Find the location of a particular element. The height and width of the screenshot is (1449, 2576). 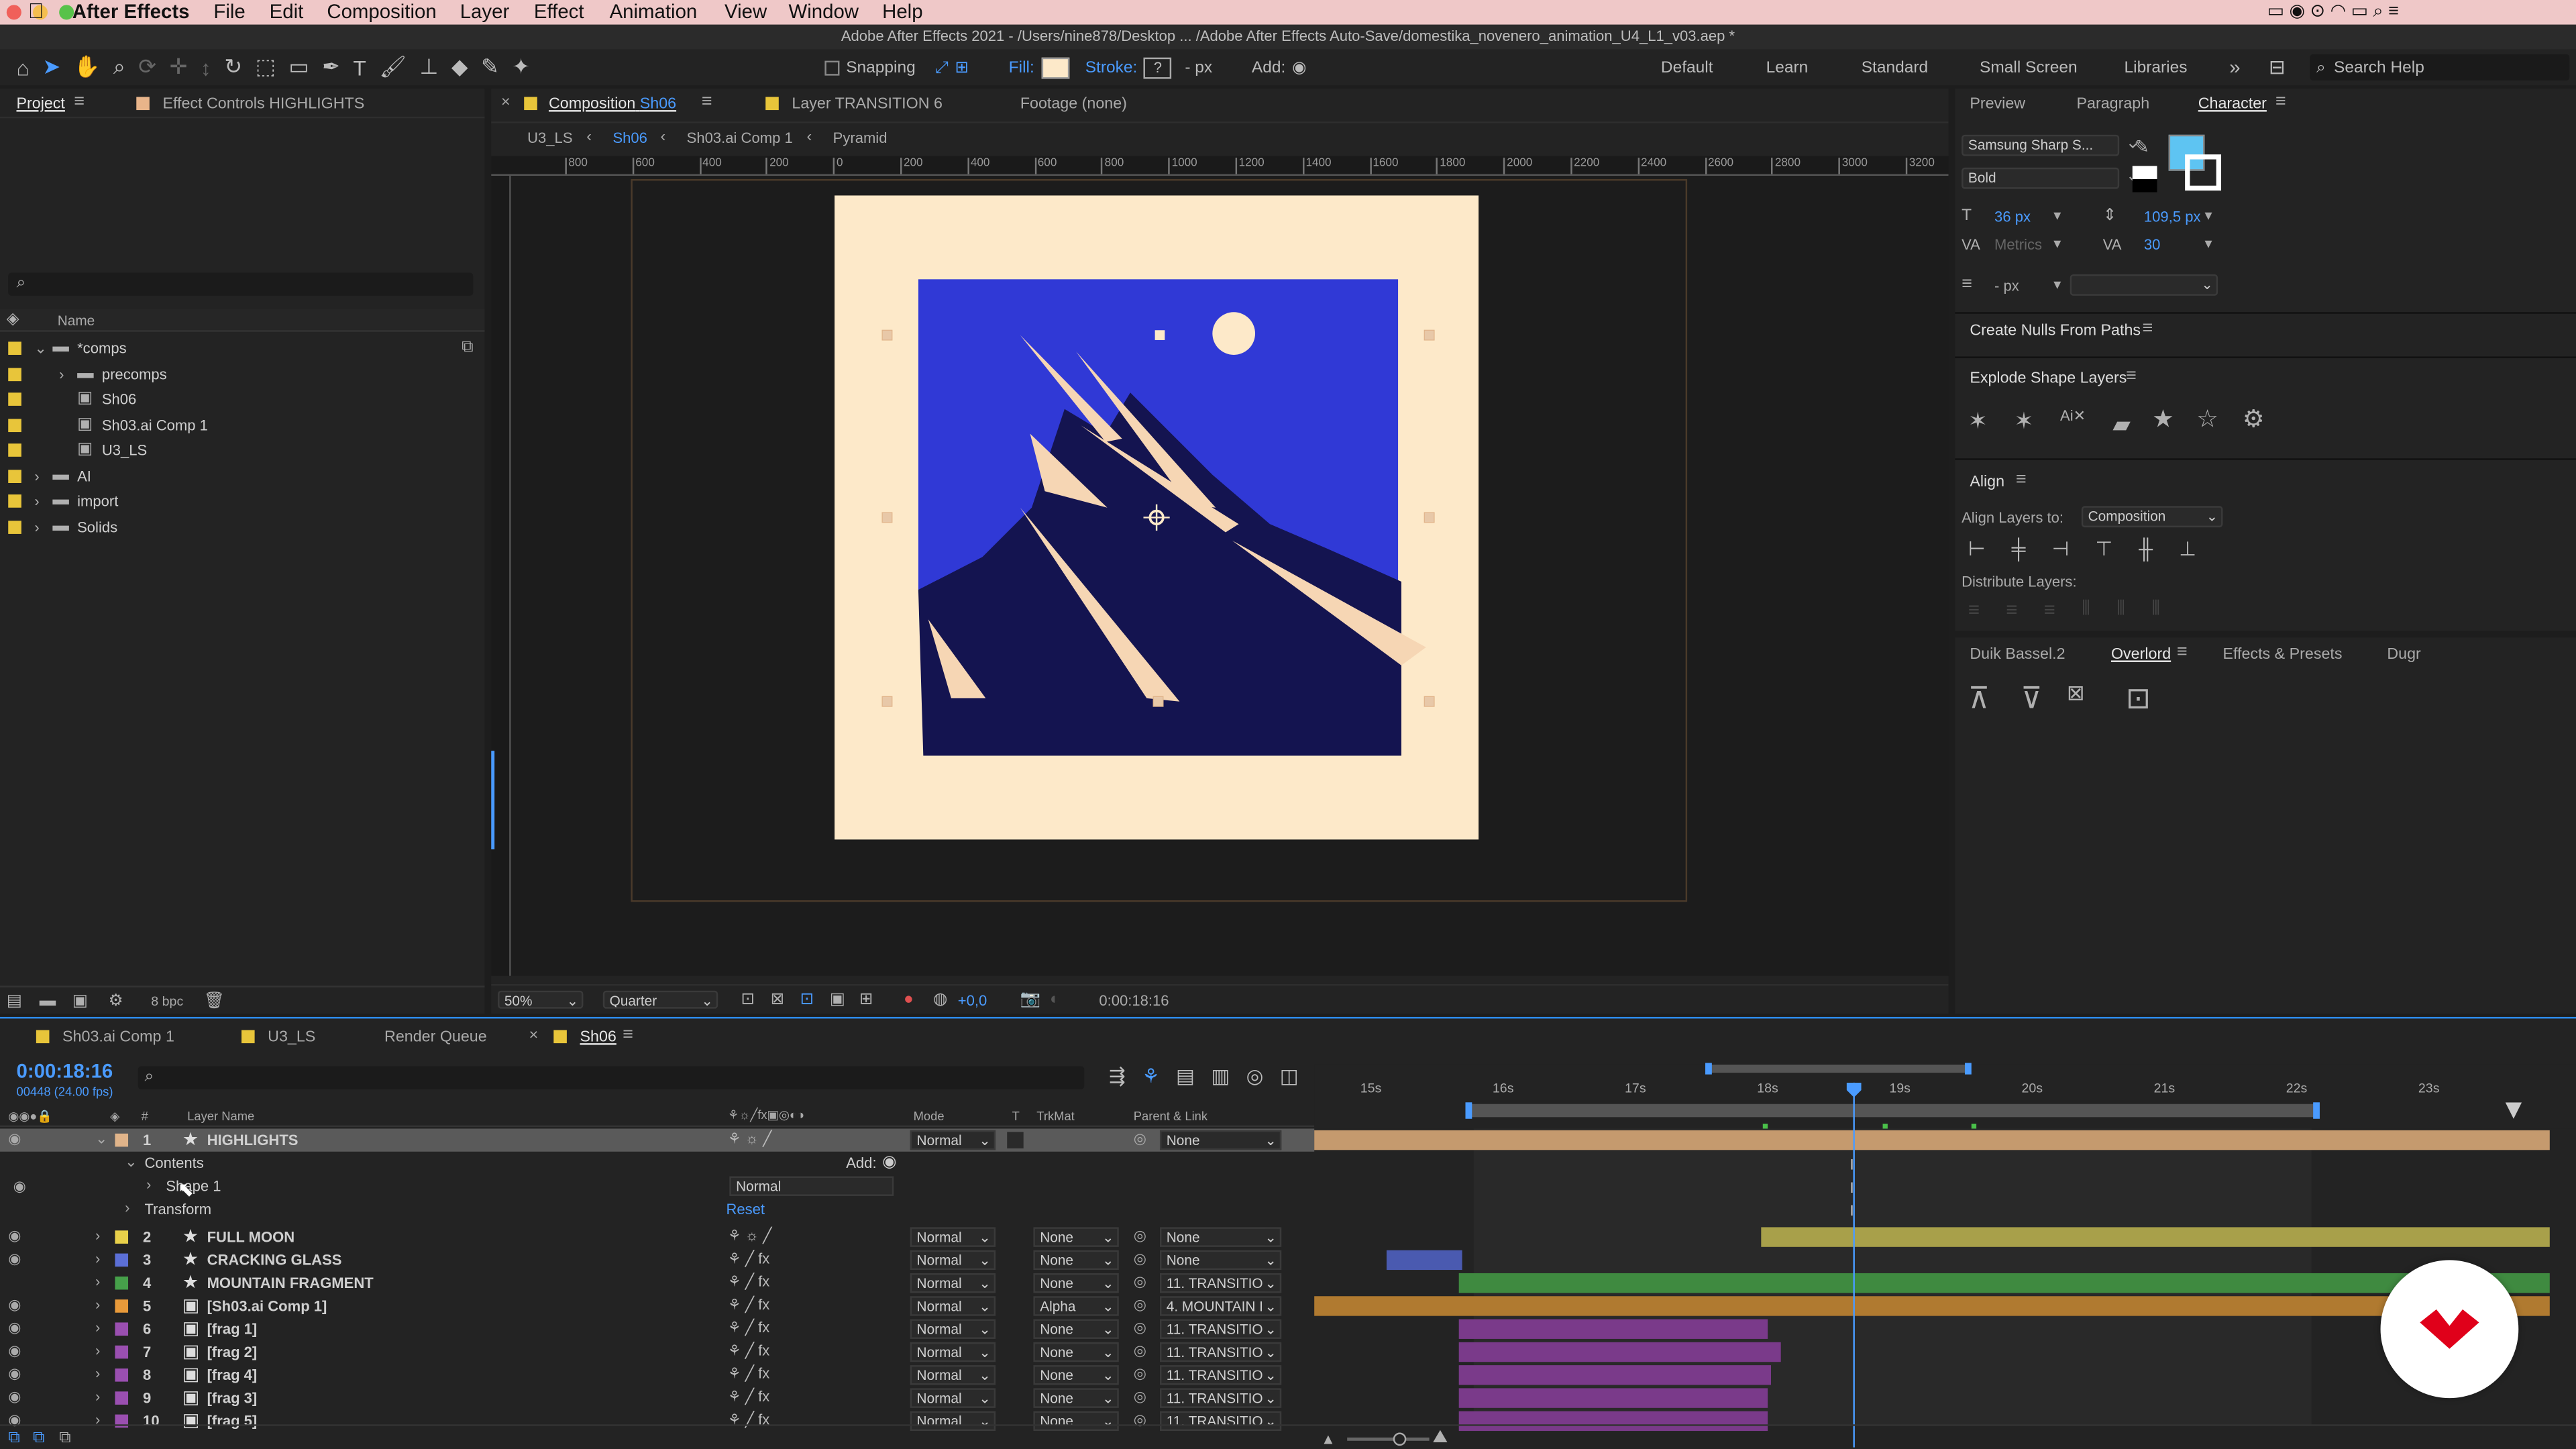

mode-header: Mode is located at coordinates (929, 1116).